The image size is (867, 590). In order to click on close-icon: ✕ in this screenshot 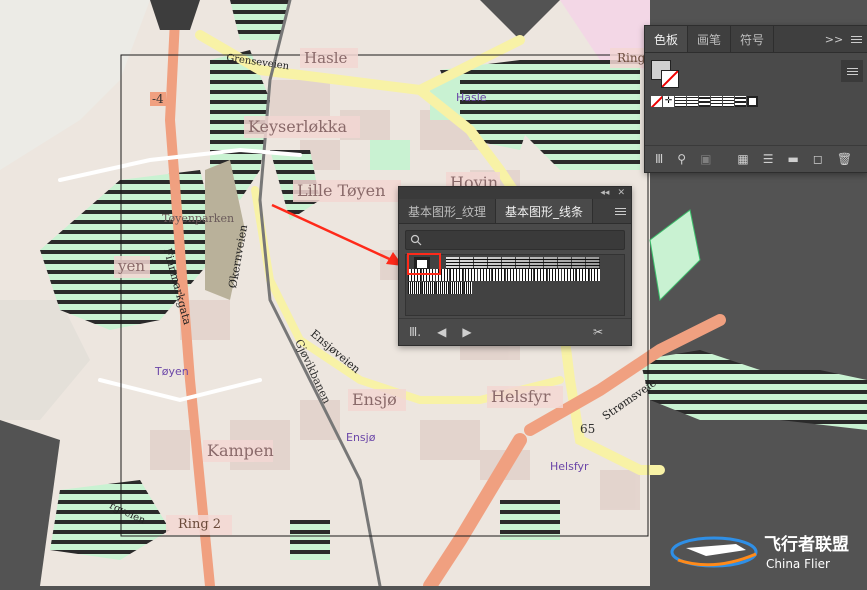, I will do `click(621, 193)`.